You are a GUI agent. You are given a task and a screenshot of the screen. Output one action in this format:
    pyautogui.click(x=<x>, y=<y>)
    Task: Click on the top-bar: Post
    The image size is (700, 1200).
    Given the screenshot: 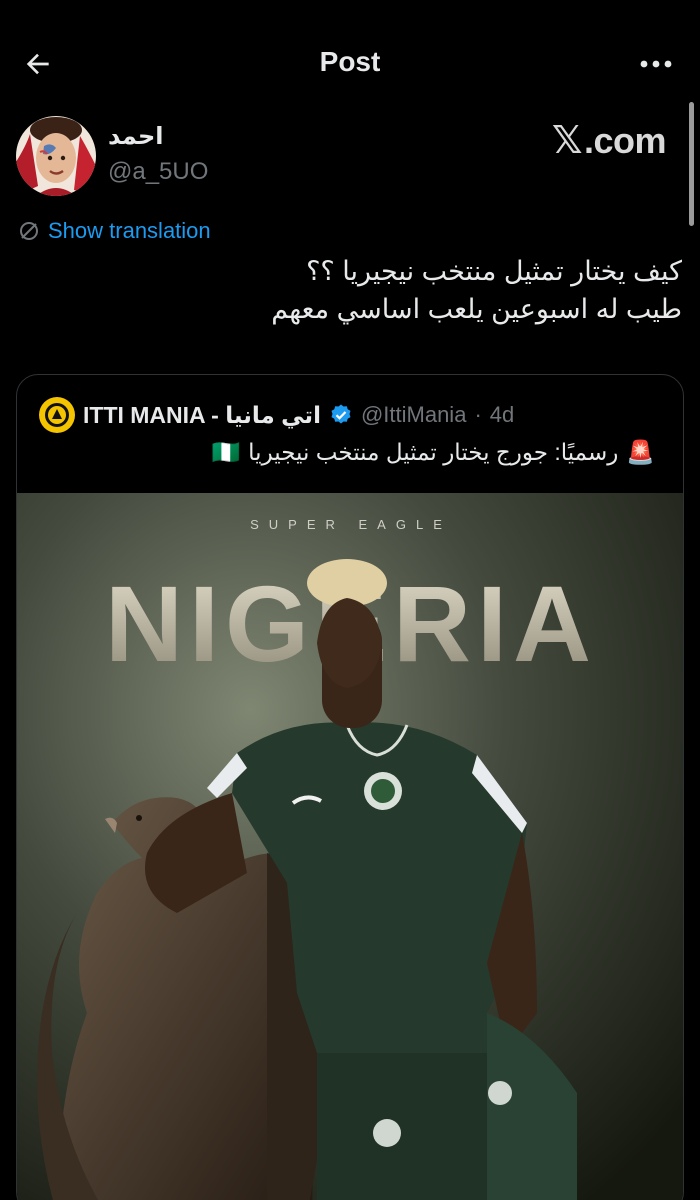 What is the action you would take?
    pyautogui.click(x=350, y=64)
    